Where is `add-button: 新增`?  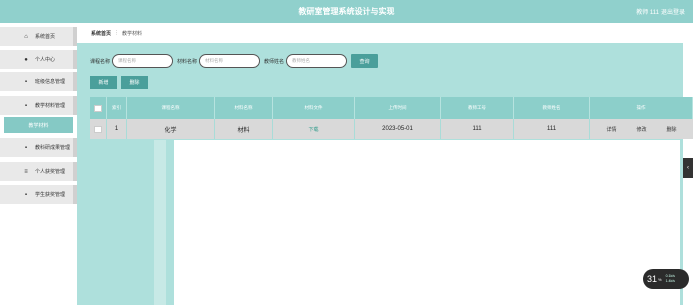 add-button: 新增 is located at coordinates (103, 82).